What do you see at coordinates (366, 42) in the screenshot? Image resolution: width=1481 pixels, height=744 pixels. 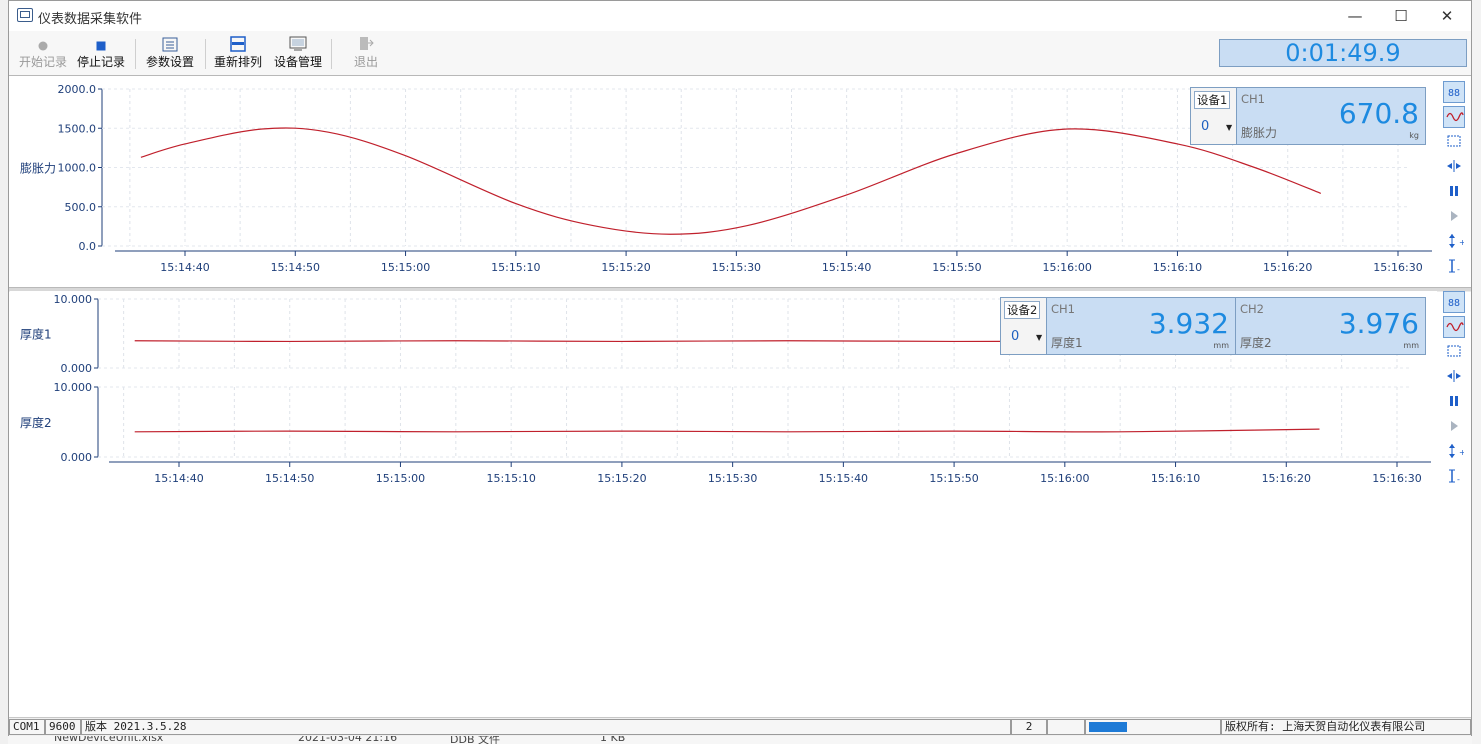 I see `exit-door-icon` at bounding box center [366, 42].